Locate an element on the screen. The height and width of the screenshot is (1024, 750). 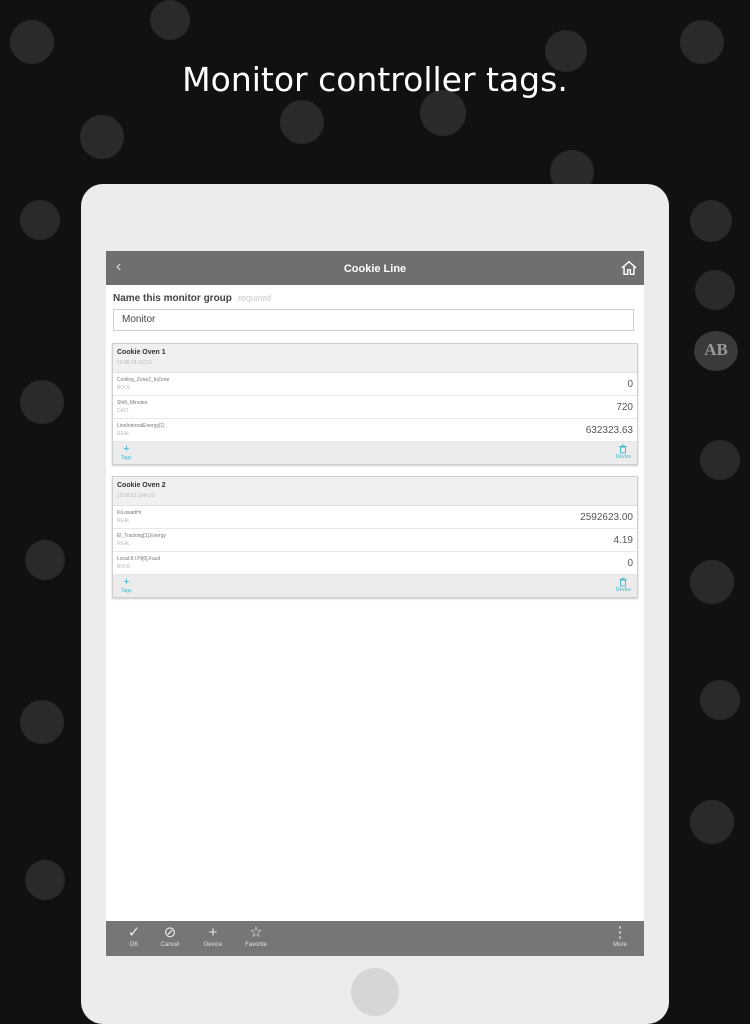
device-address: 10.88.53.104/1/3 is located at coordinates (136, 496).